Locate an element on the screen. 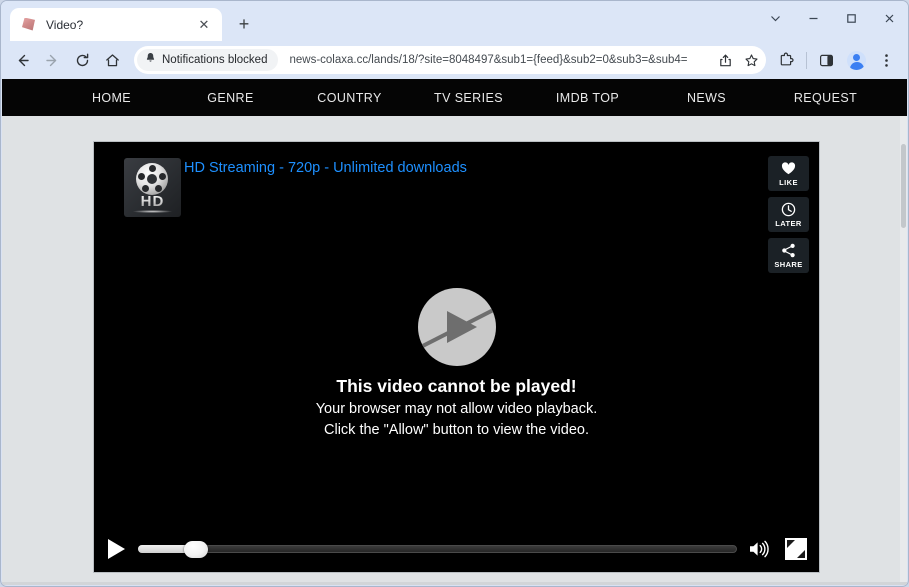 Image resolution: width=909 pixels, height=587 pixels. player-controls is located at coordinates (456, 549).